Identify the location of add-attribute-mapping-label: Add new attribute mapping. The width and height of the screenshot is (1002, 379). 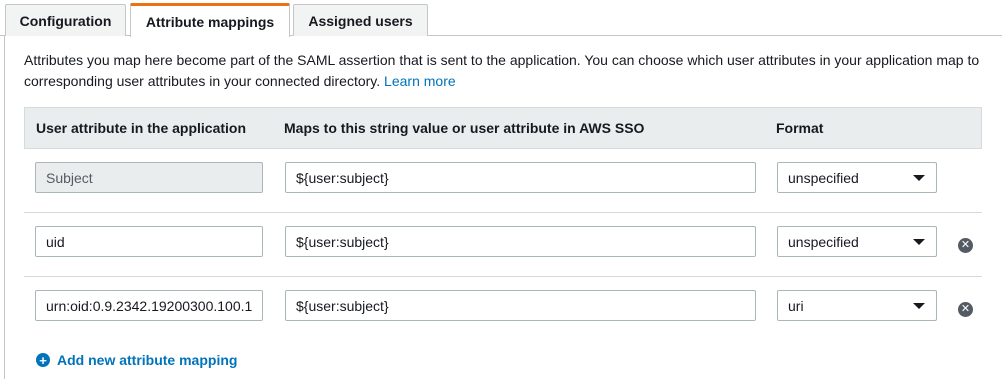
(147, 360).